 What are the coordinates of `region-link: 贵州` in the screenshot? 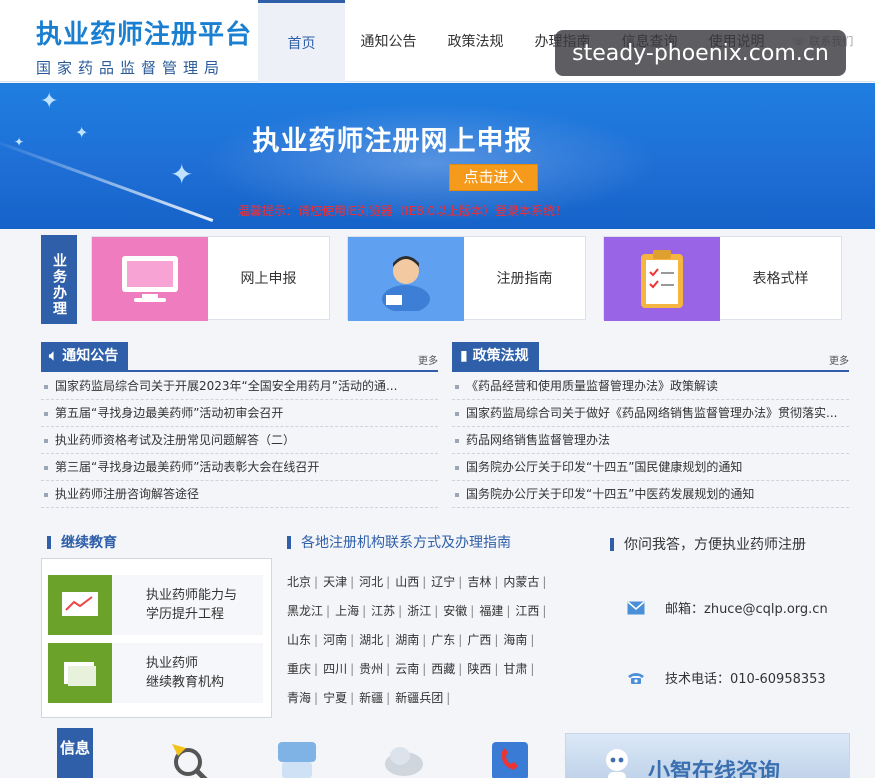 It's located at (371, 669).